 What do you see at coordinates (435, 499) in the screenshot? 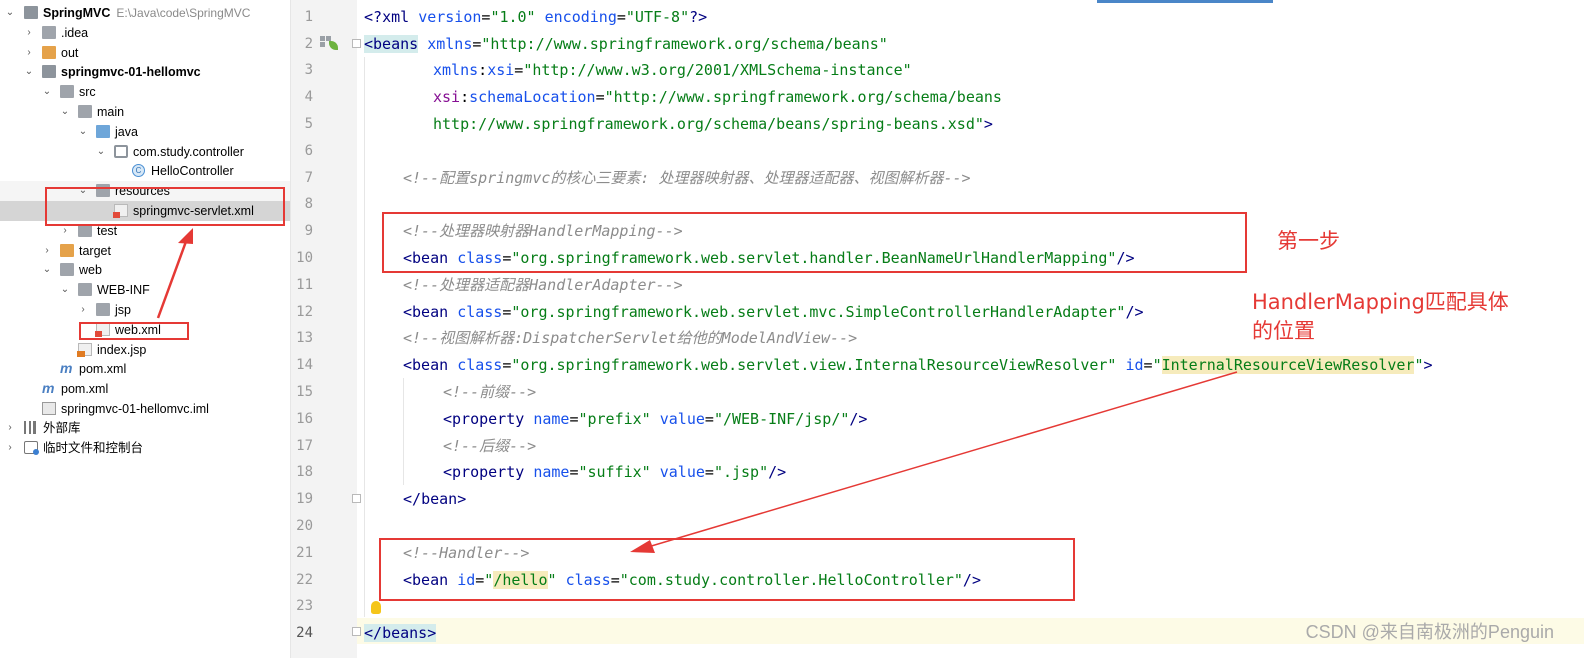
I see `code-line-19: </bean>` at bounding box center [435, 499].